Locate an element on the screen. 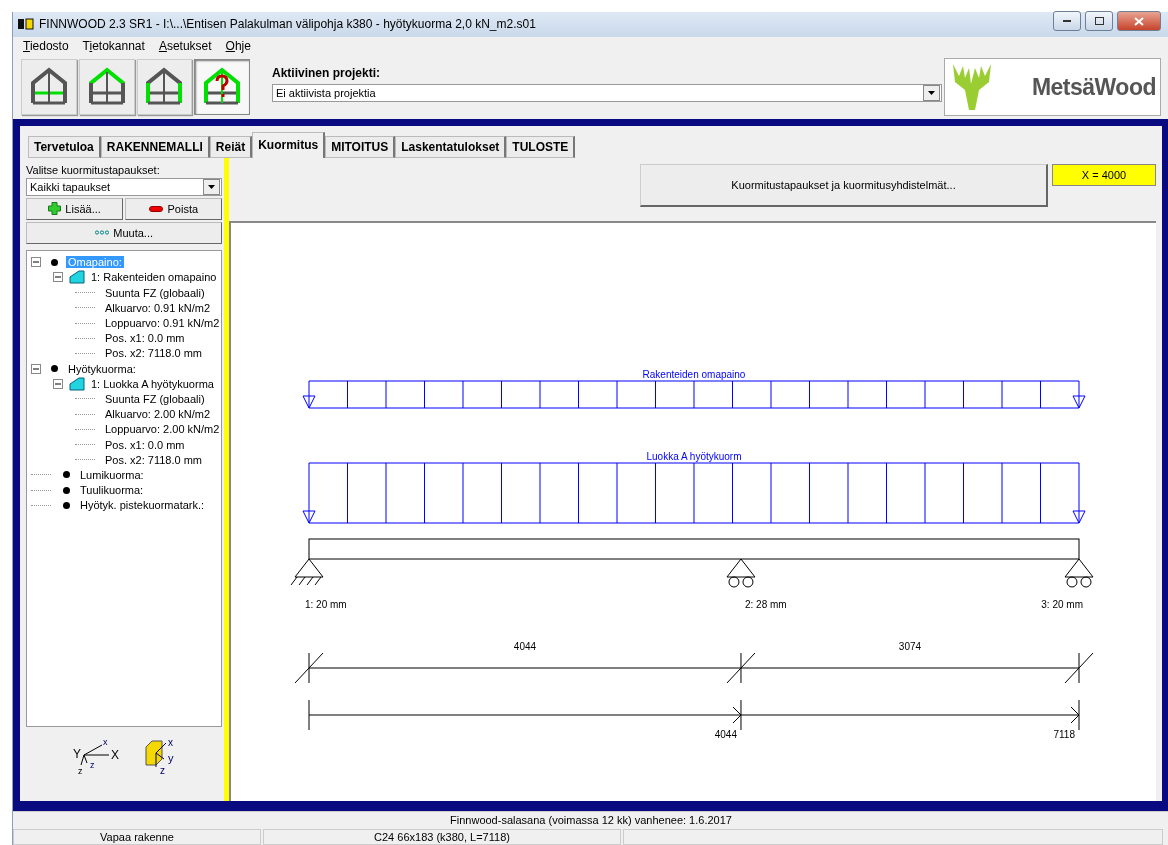 The height and width of the screenshot is (845, 1168). coordinate-readout: X = 4000 is located at coordinates (1104, 174).